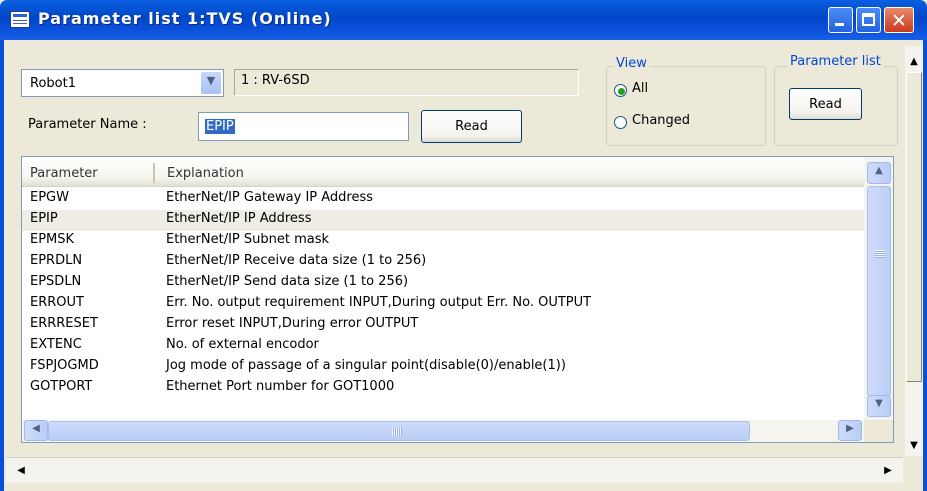 This screenshot has height=491, width=927. What do you see at coordinates (879, 291) in the screenshot?
I see `table-vertical-scroll-thumb` at bounding box center [879, 291].